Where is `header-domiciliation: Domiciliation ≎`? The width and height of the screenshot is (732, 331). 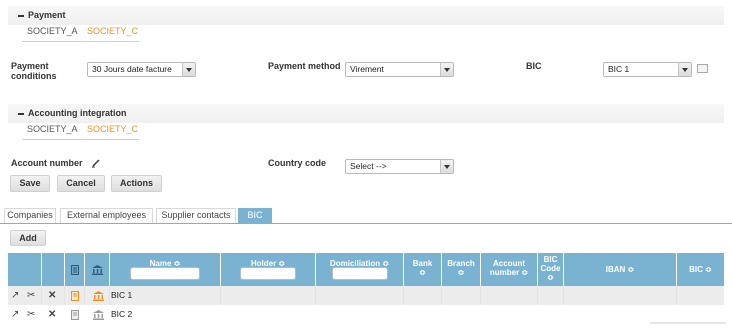 header-domiciliation: Domiciliation ≎ is located at coordinates (360, 269).